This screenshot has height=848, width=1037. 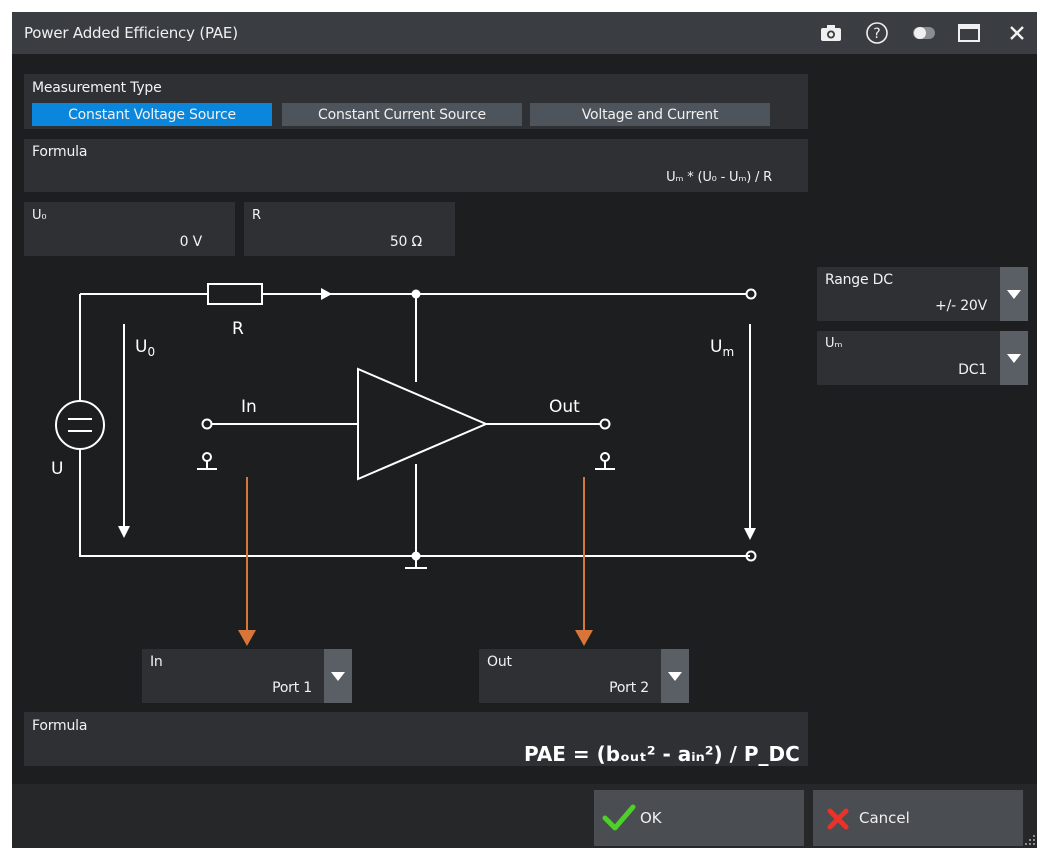 I want to click on out-port-value: Port 2, so click(x=629, y=688).